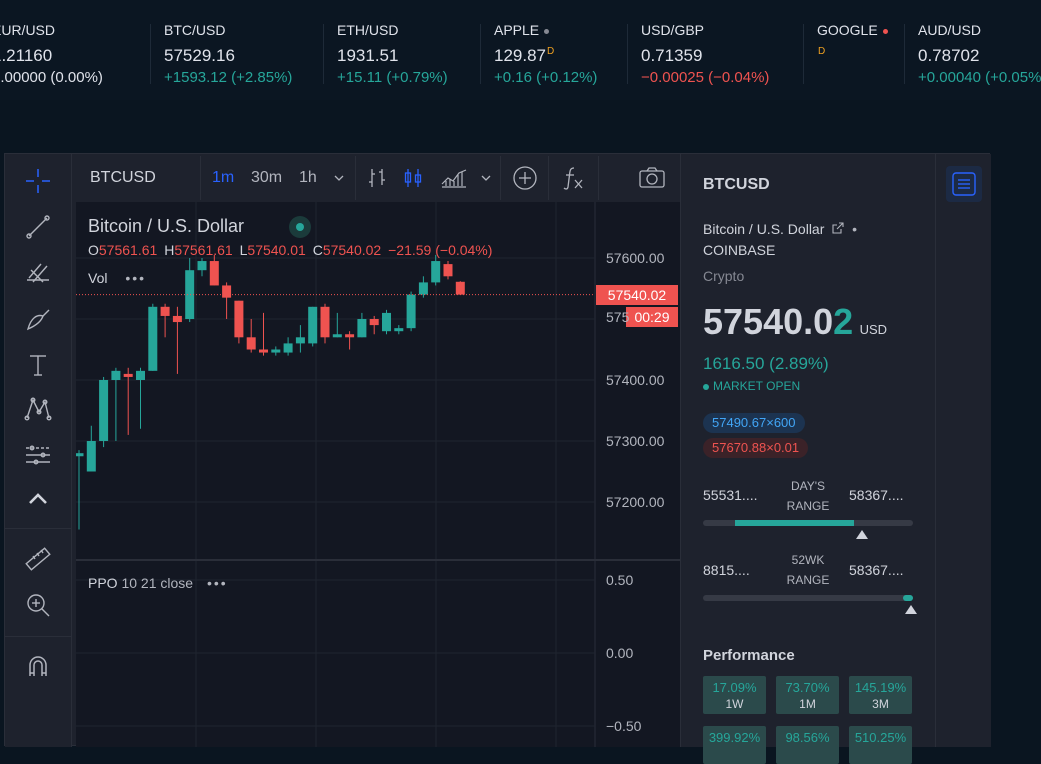 The width and height of the screenshot is (1041, 764). What do you see at coordinates (963, 450) in the screenshot?
I see `right-sidebar` at bounding box center [963, 450].